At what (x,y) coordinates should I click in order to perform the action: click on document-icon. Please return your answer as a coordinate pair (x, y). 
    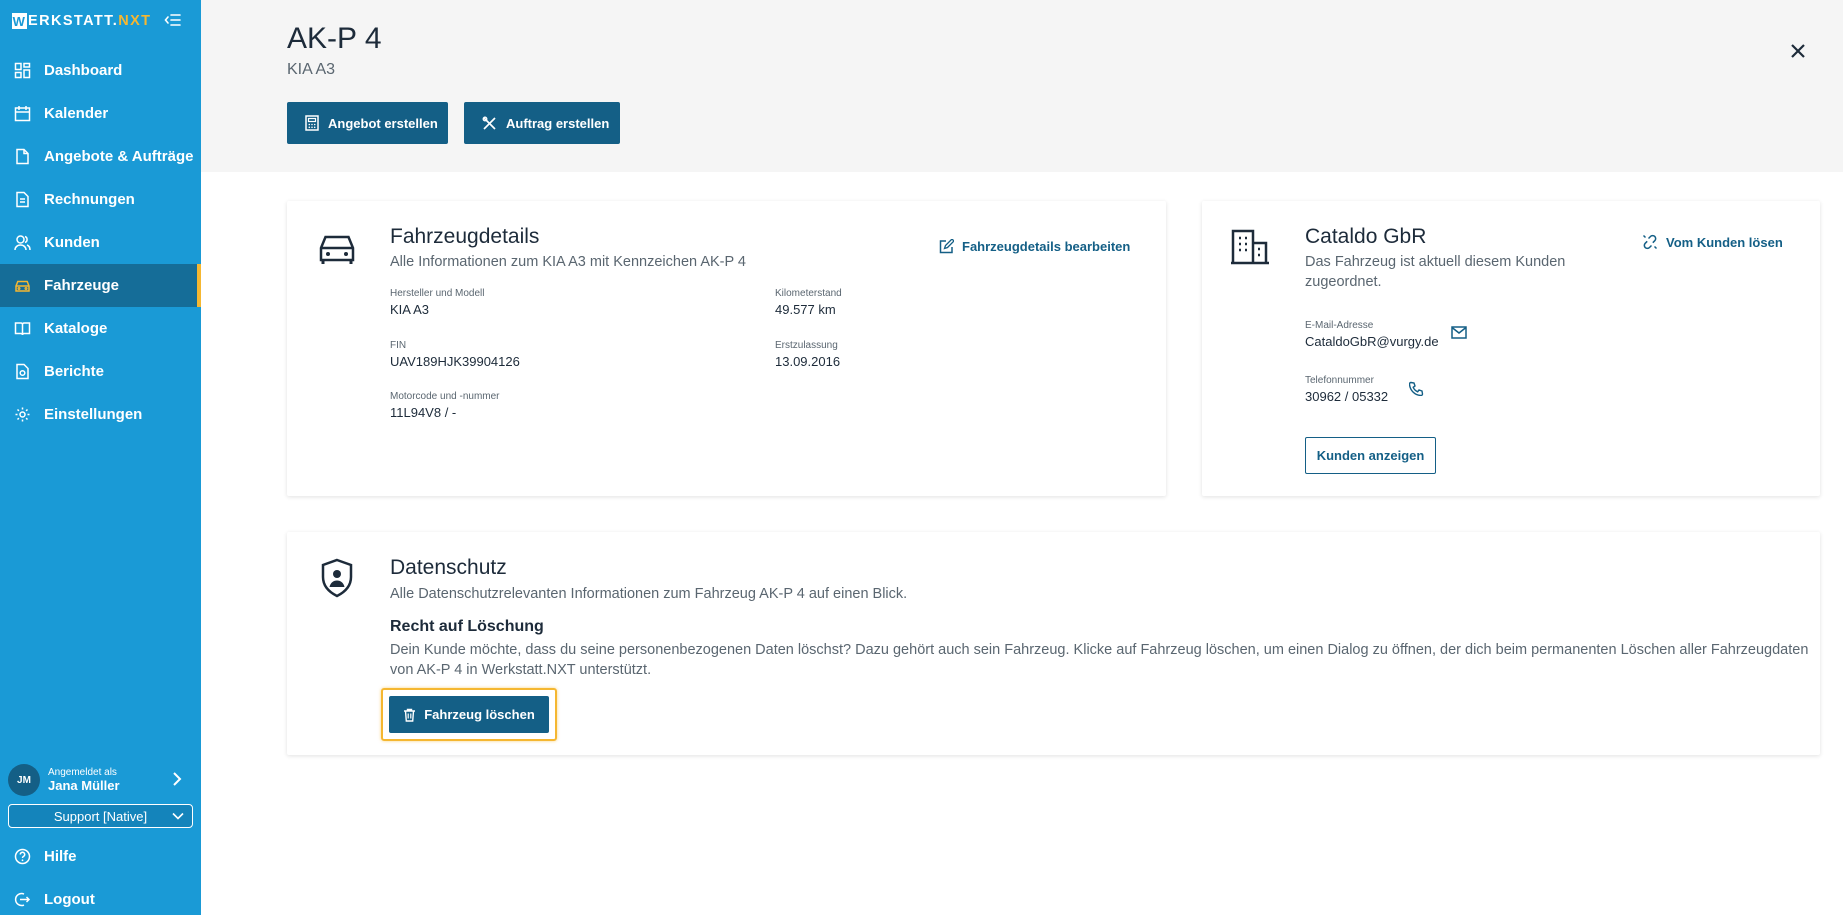
    Looking at the image, I should click on (22, 156).